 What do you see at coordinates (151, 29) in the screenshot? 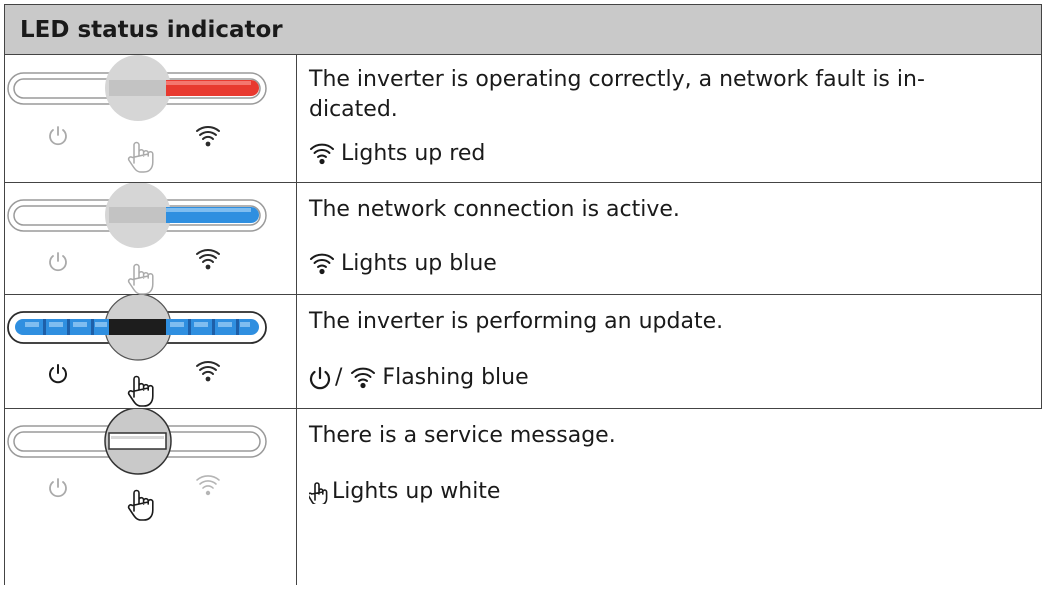
I see `table-header-label: LED status indicator` at bounding box center [151, 29].